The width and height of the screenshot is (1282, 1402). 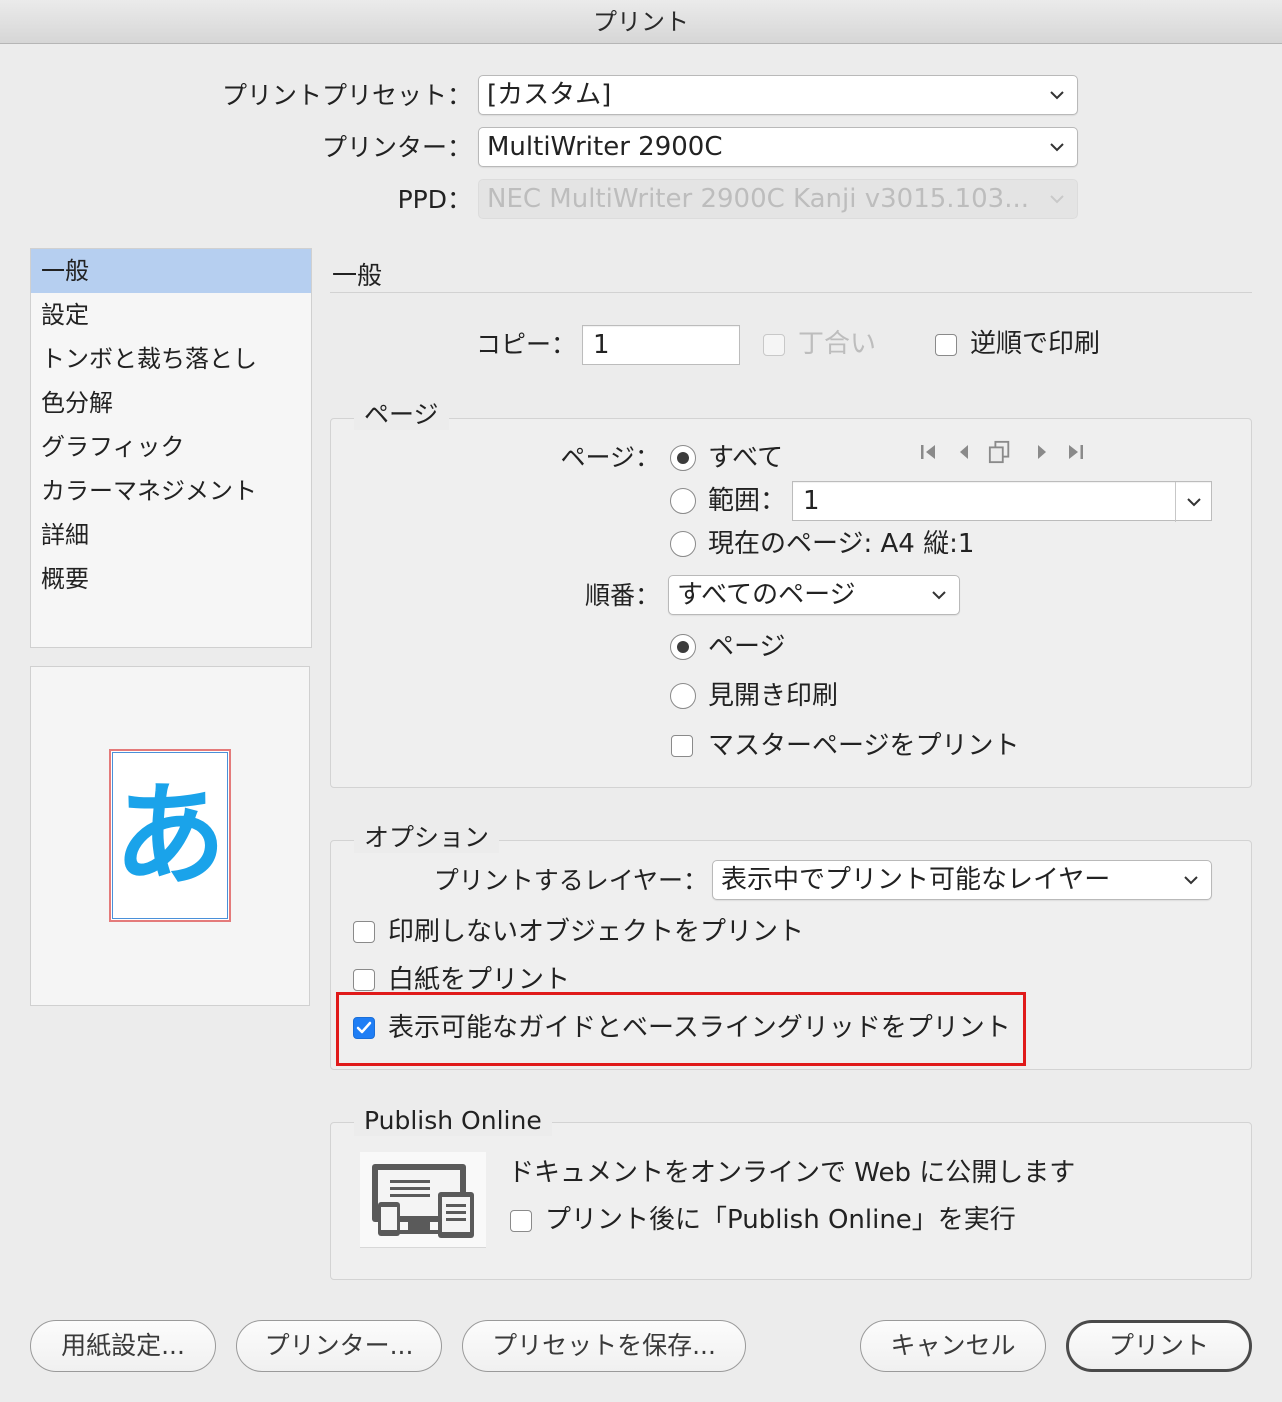 I want to click on page-order-spread-radio, so click(x=683, y=696).